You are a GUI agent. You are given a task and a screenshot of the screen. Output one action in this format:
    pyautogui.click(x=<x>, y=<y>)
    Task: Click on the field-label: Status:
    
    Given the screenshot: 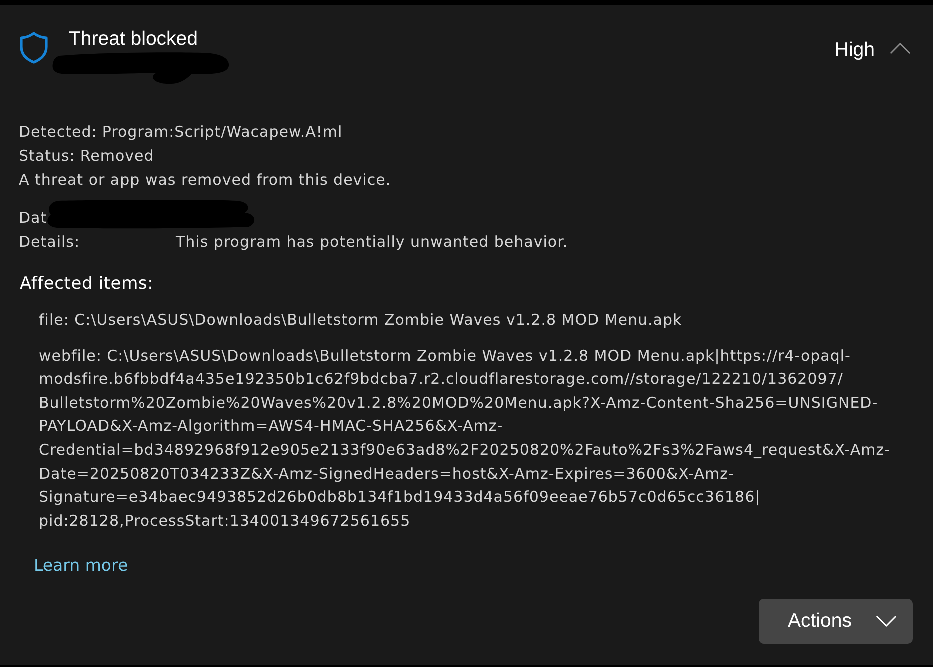 What is the action you would take?
    pyautogui.click(x=47, y=156)
    